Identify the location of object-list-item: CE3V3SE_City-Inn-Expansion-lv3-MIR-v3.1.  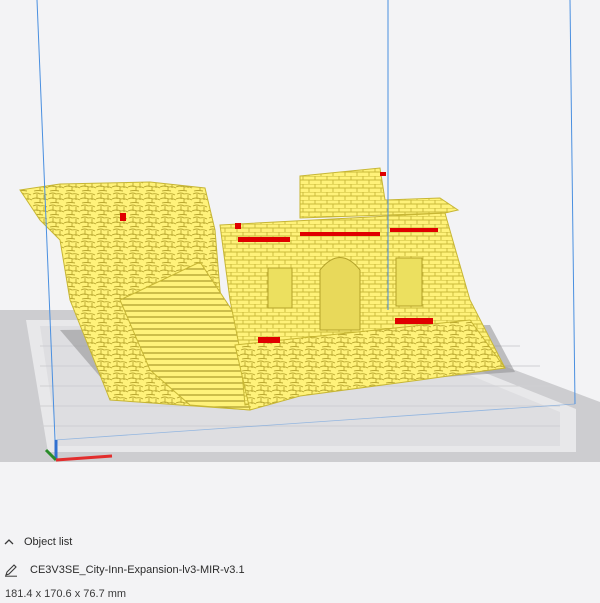
(124, 570).